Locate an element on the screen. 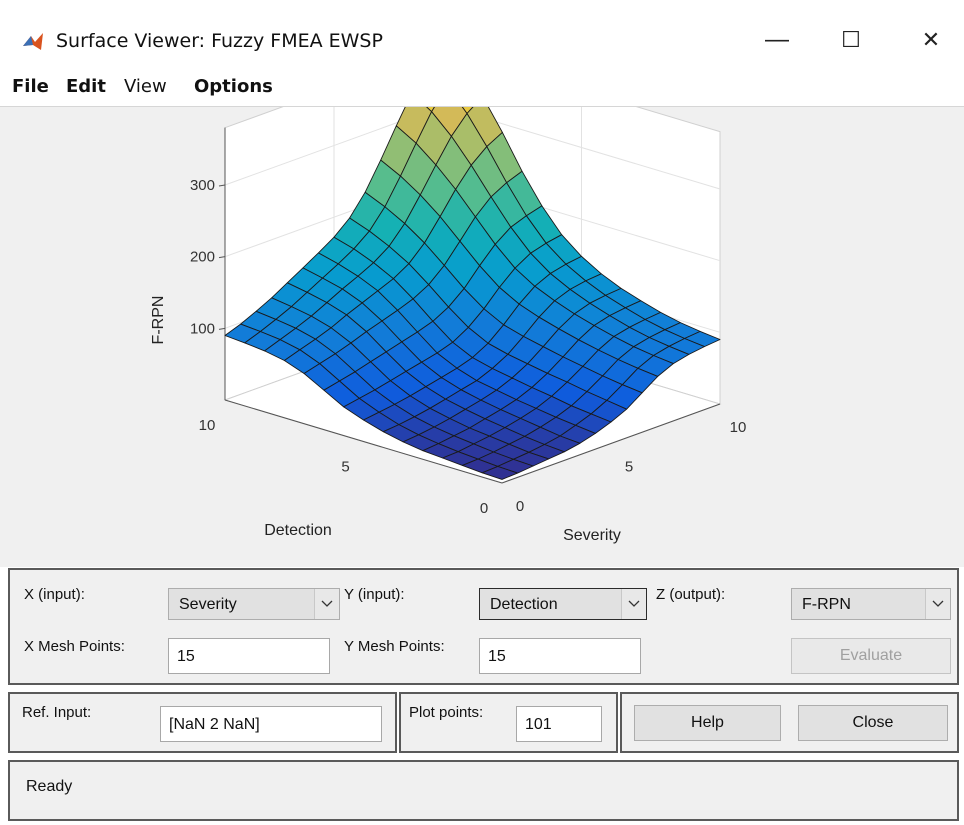  x-tick-label: 0 is located at coordinates (520, 506).